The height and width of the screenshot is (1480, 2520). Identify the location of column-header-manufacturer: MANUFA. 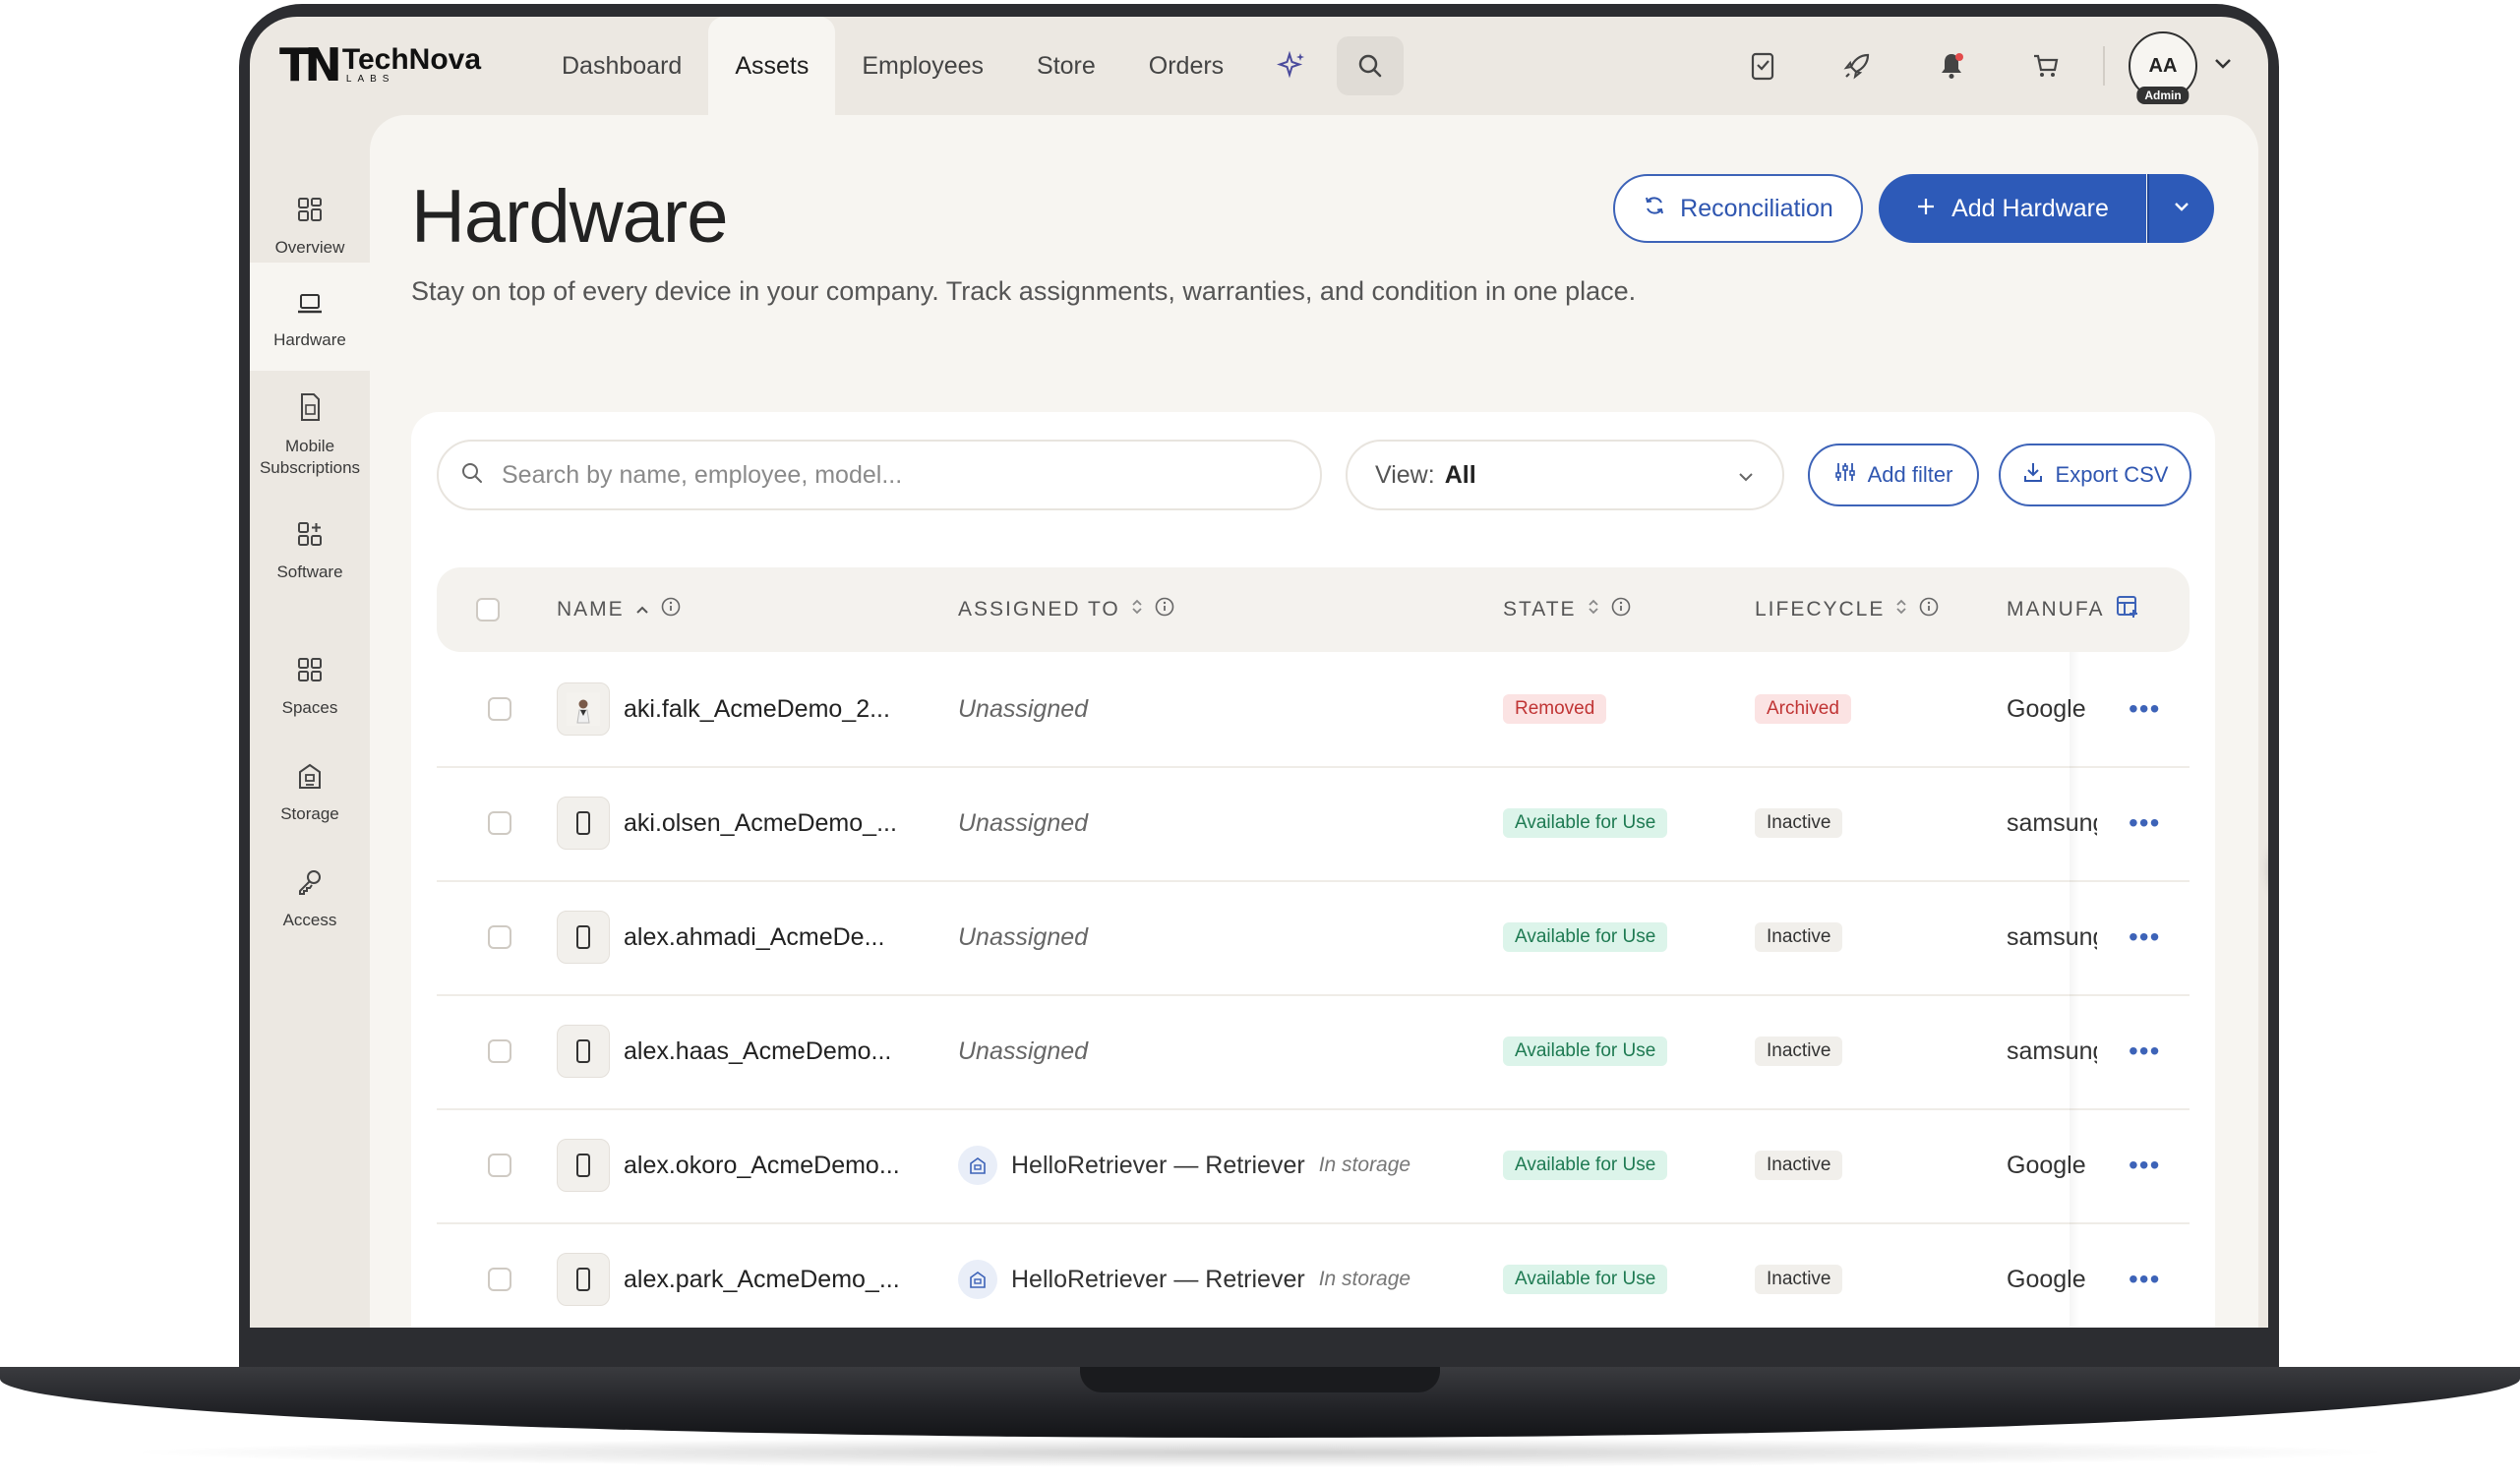
(2073, 609).